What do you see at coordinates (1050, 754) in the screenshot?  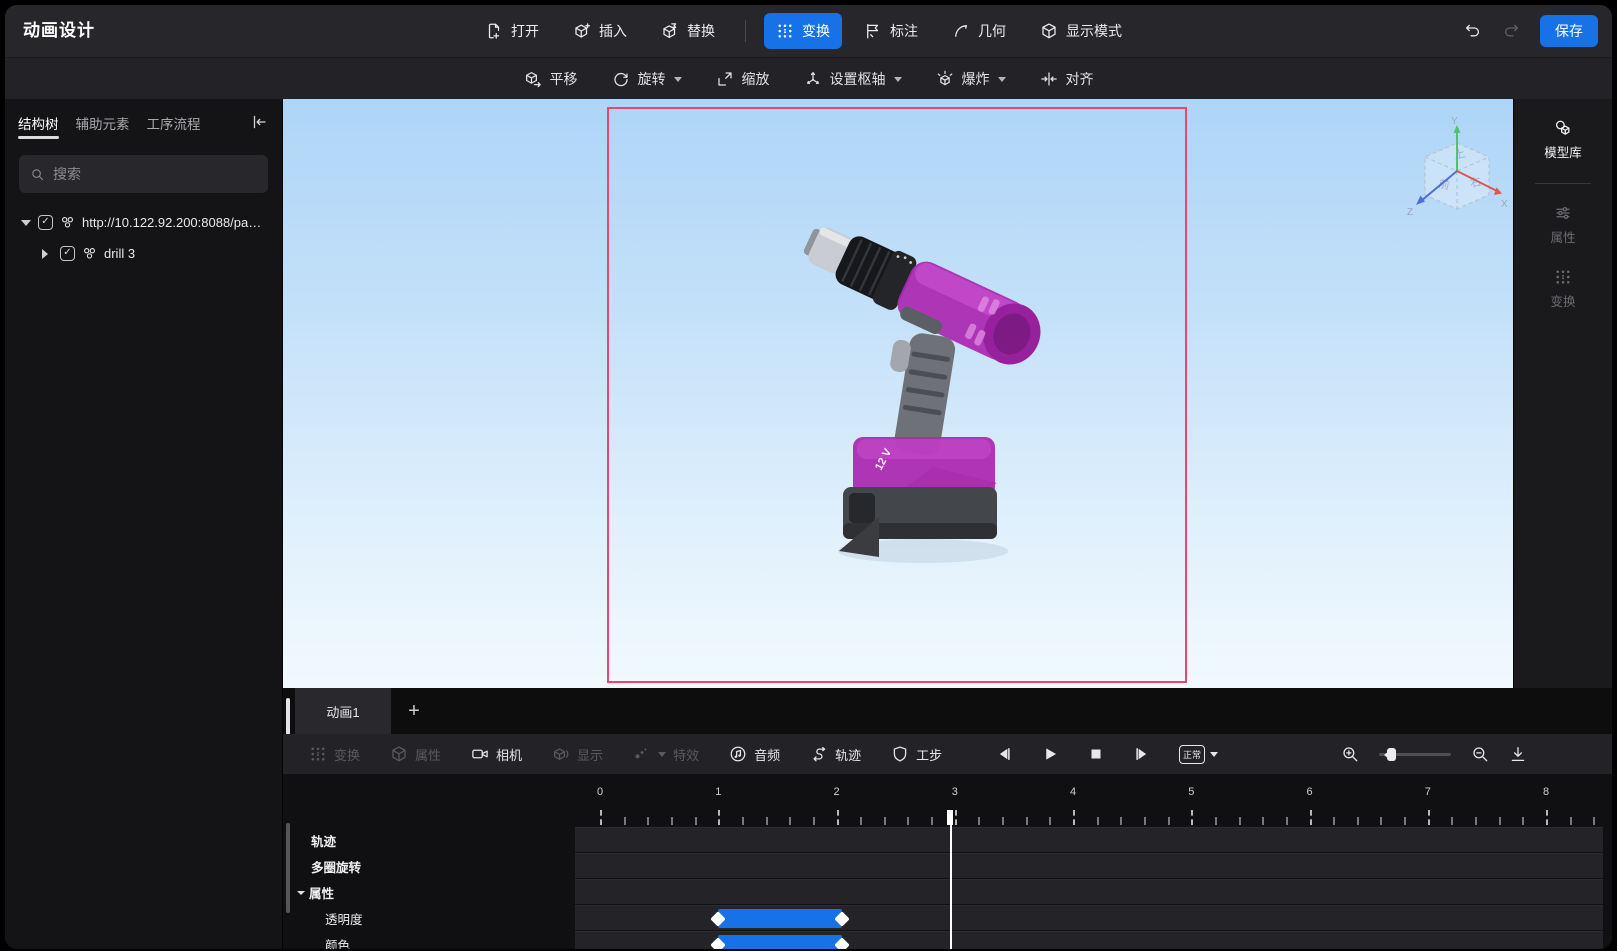 I see `play-button` at bounding box center [1050, 754].